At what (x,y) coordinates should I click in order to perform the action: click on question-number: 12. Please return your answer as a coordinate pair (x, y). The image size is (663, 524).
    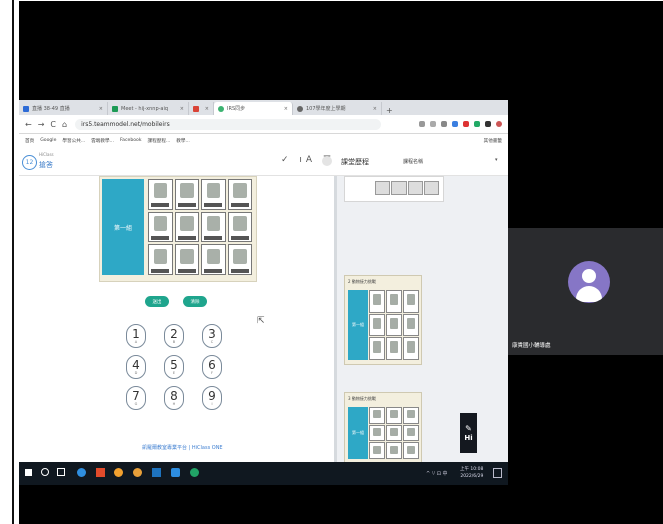
    Looking at the image, I should click on (29, 162).